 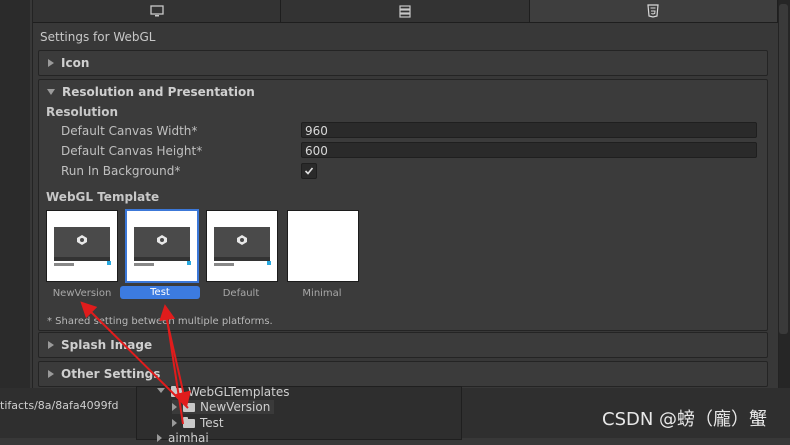 I want to click on project-tree-panel: WebGLTemplates NewVersion Test aimhai, so click(x=299, y=415).